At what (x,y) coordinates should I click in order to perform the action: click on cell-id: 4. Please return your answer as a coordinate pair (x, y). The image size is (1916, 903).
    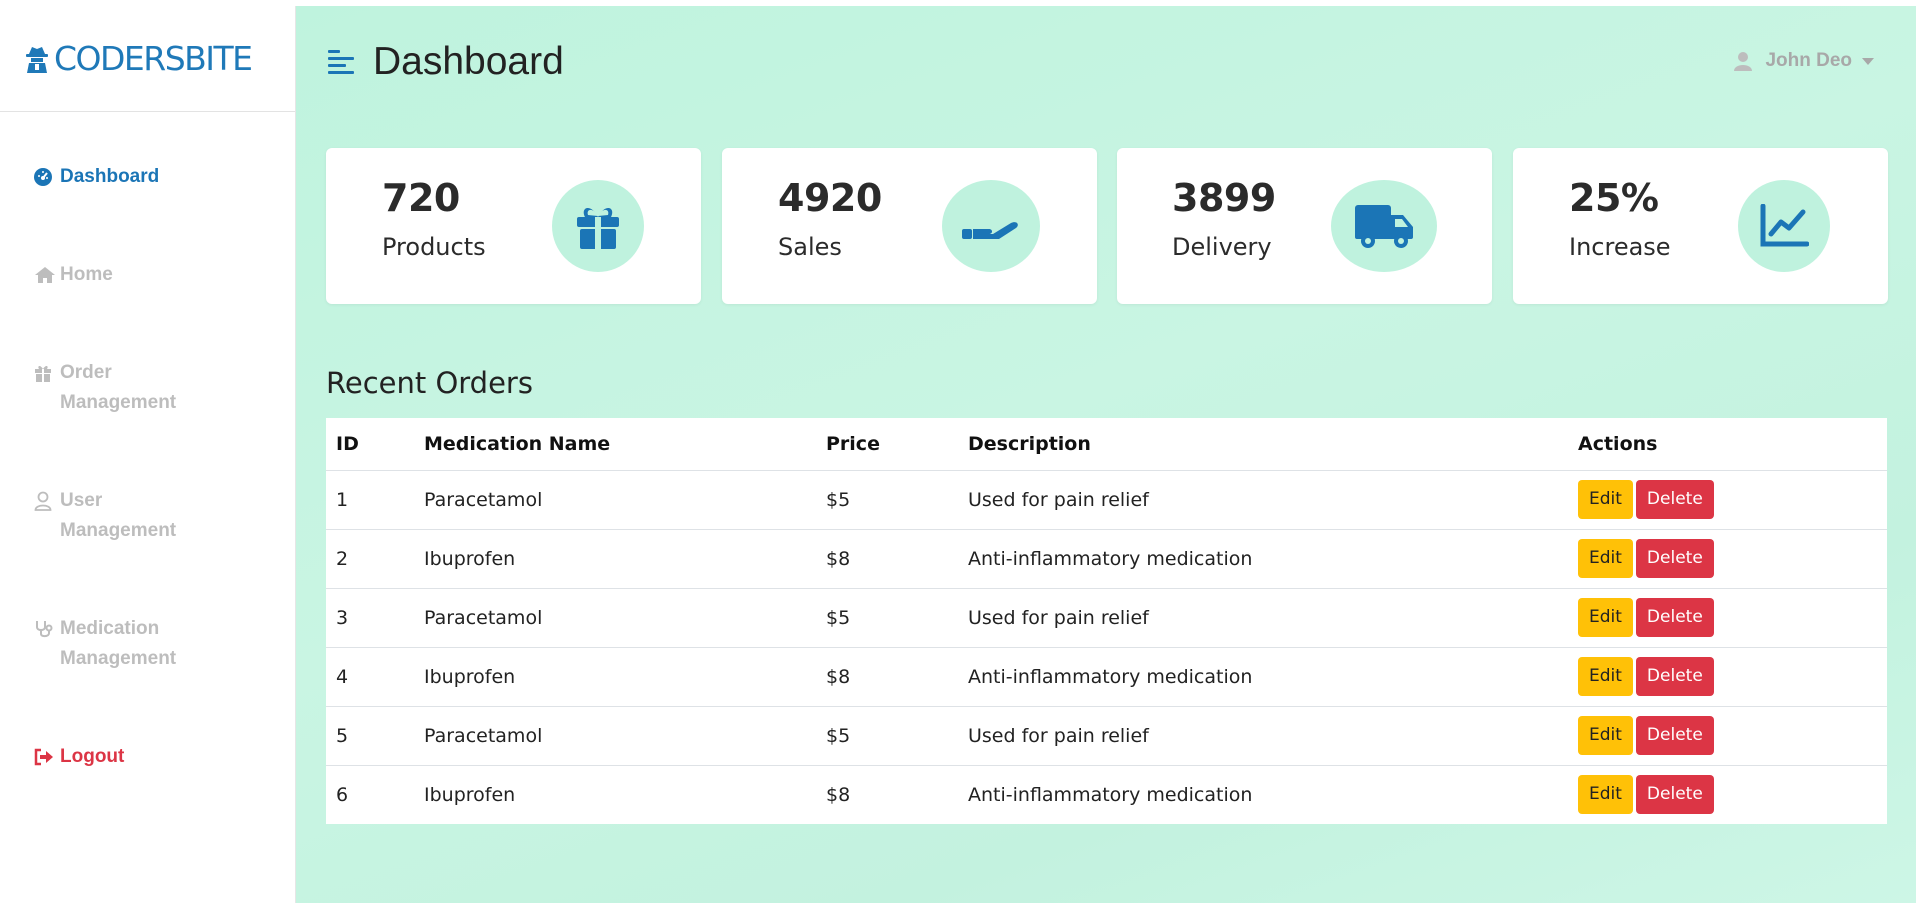
    Looking at the image, I should click on (370, 677).